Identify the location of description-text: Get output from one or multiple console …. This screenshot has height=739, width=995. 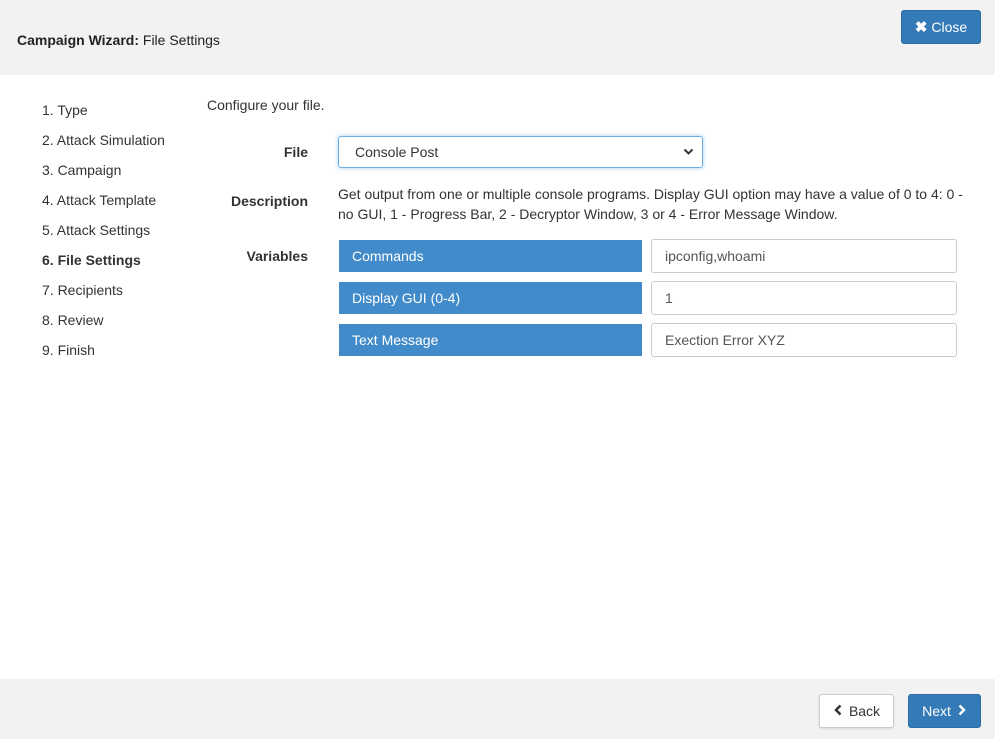
(650, 204).